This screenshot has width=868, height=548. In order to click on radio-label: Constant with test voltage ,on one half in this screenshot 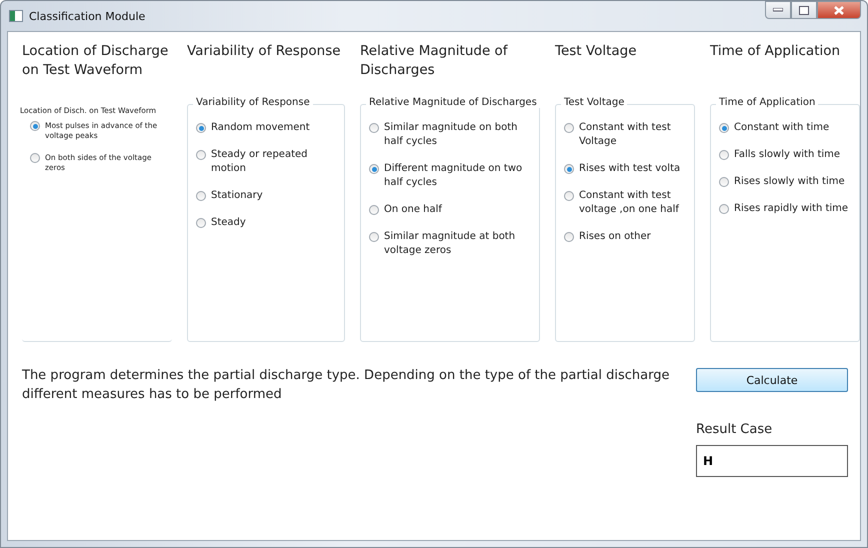, I will do `click(632, 203)`.